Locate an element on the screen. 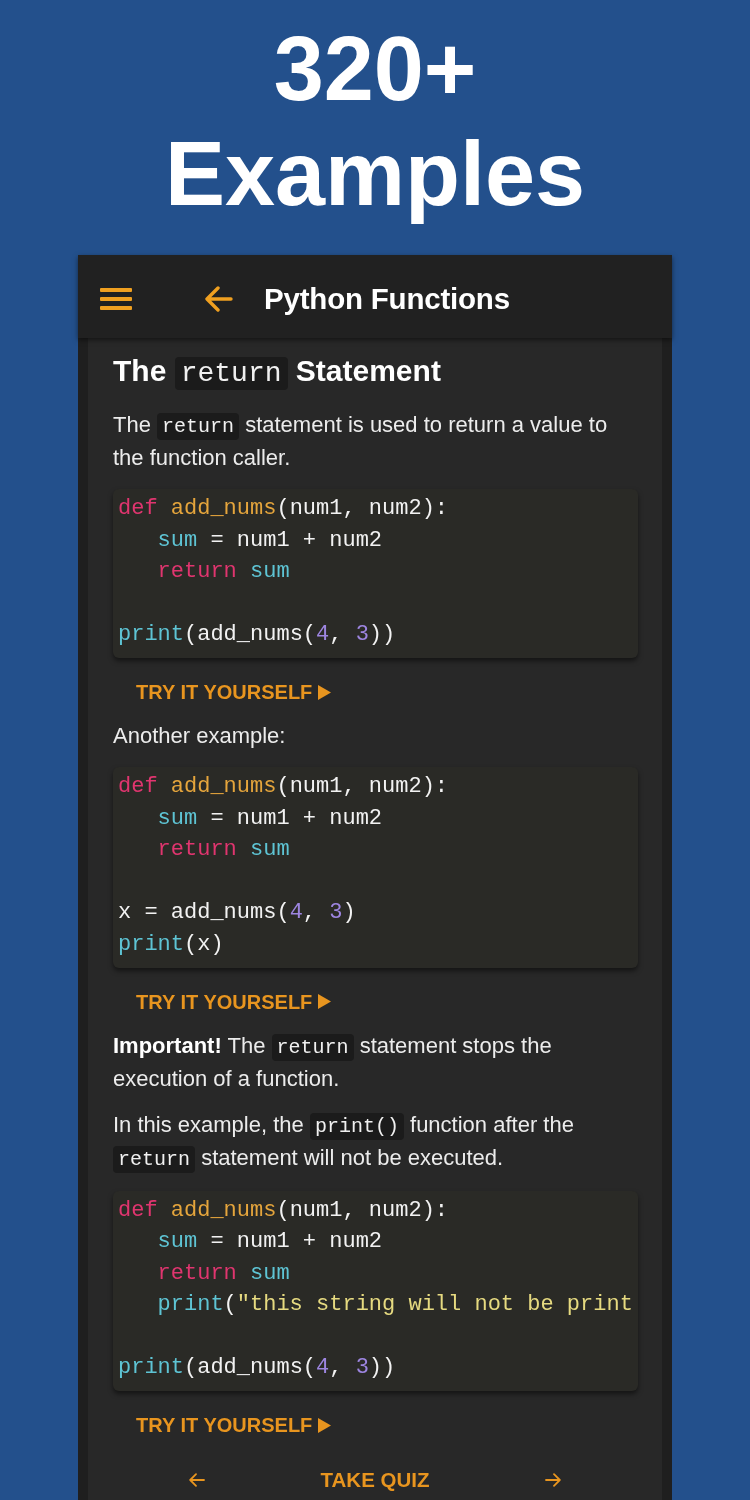 This screenshot has height=1500, width=750. arrow-right-icon is located at coordinates (553, 1480).